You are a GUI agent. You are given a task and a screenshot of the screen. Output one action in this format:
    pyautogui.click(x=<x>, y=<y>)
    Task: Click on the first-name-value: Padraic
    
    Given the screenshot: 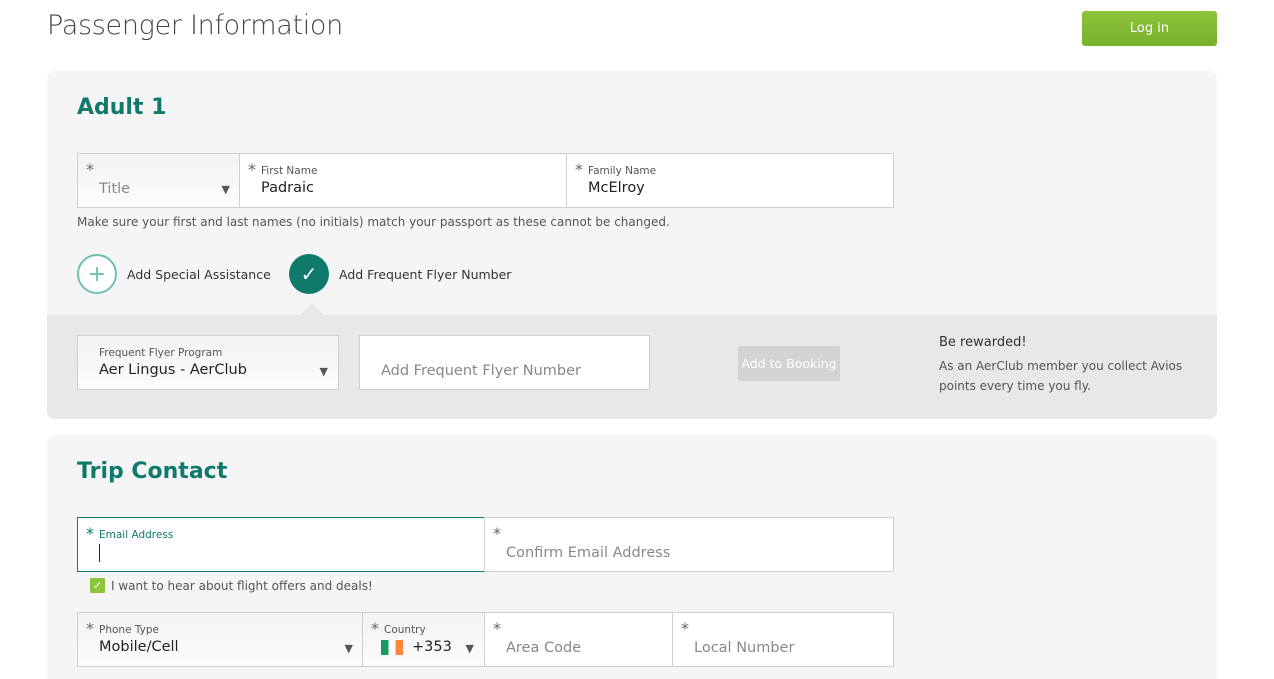 What is the action you would take?
    pyautogui.click(x=288, y=188)
    